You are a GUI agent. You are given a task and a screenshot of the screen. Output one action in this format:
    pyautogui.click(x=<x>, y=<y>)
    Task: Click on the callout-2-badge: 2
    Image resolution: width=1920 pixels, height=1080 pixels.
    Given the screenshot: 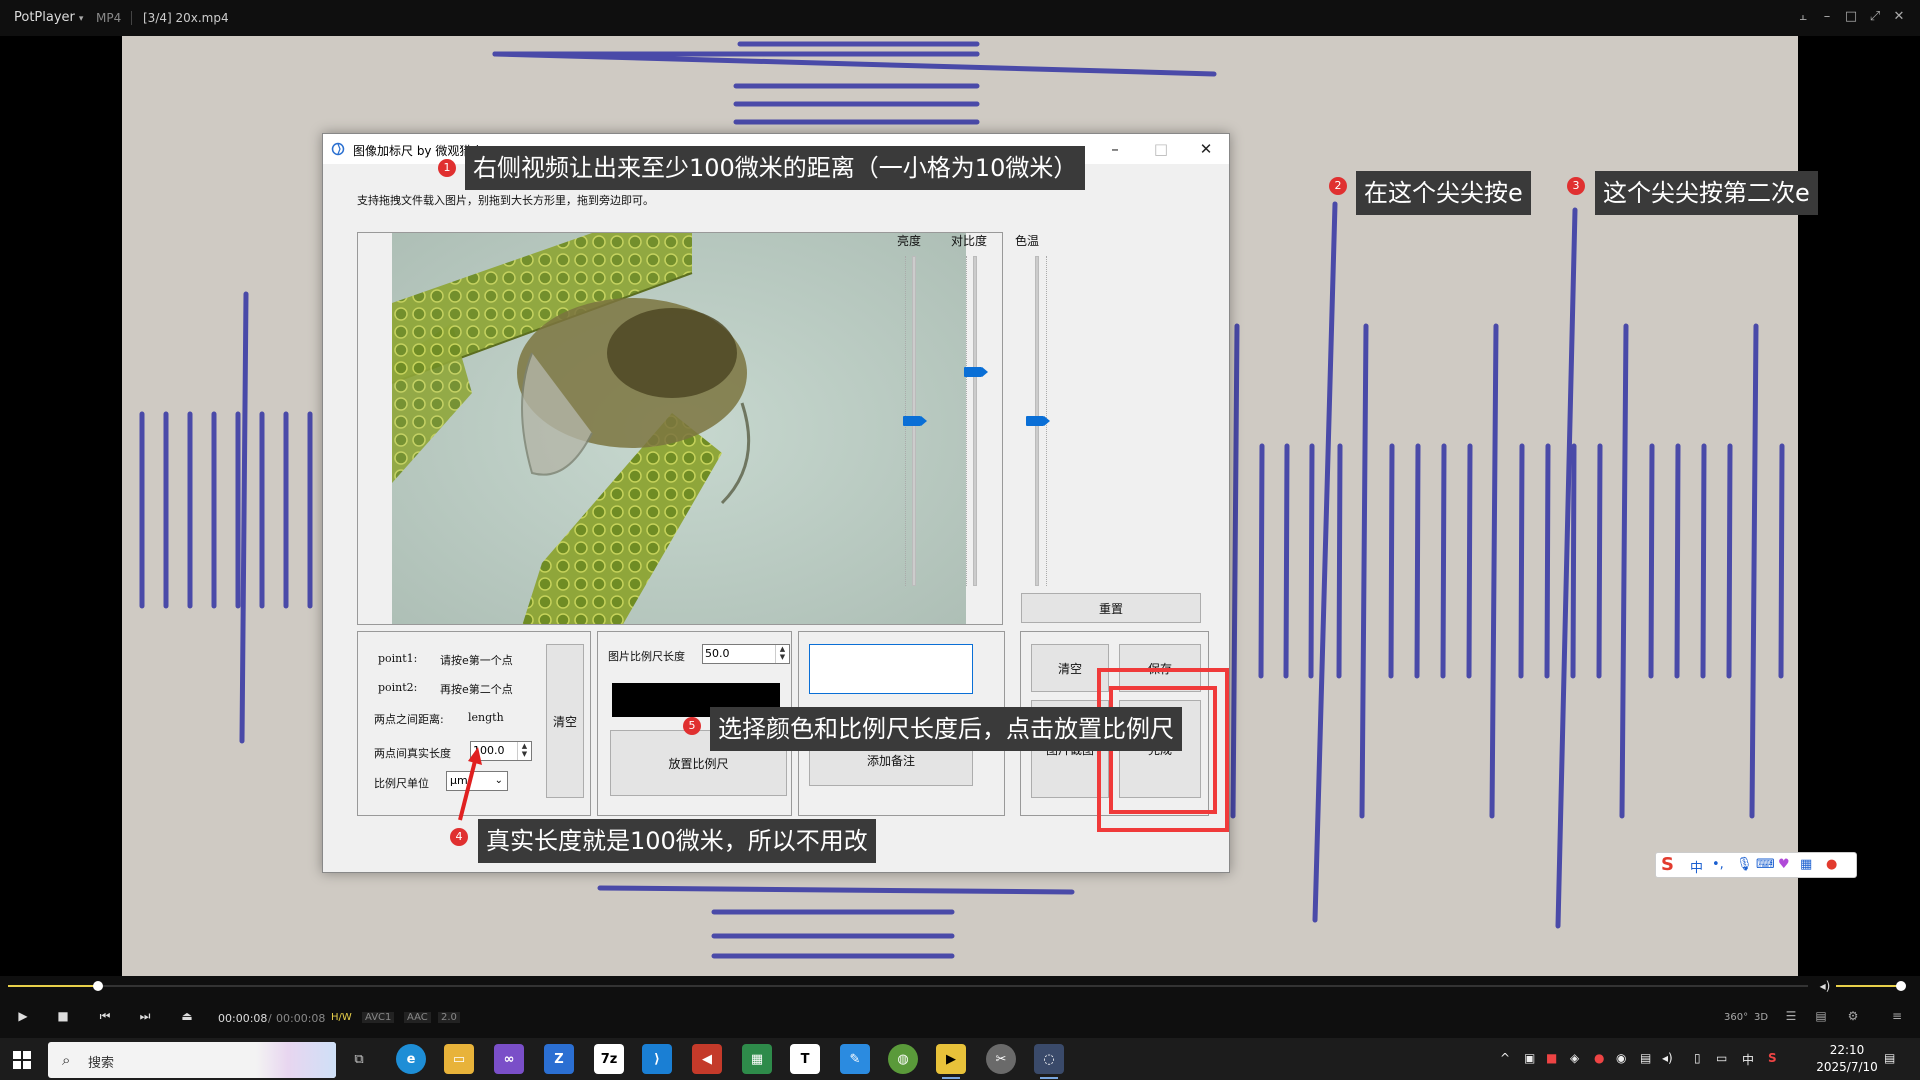 What is the action you would take?
    pyautogui.click(x=1338, y=186)
    